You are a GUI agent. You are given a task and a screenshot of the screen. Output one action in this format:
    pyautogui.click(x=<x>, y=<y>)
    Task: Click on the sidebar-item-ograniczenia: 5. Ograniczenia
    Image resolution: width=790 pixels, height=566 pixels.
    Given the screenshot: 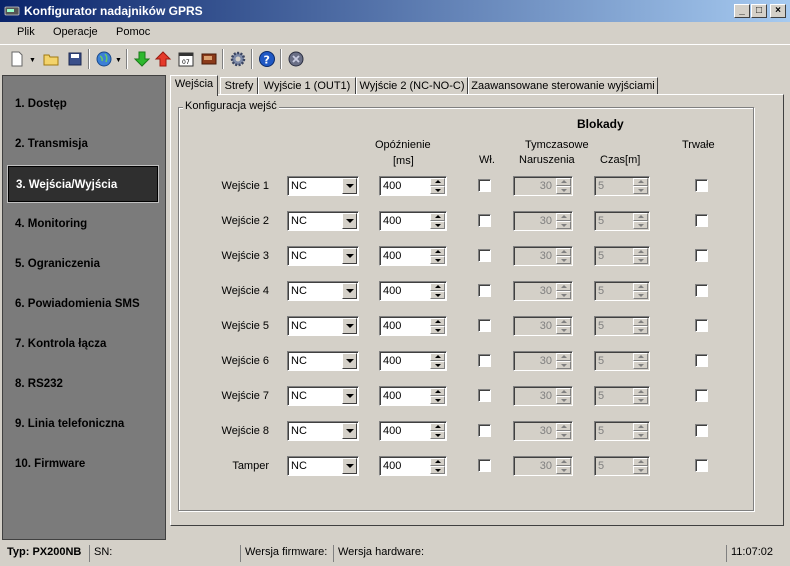 What is the action you would take?
    pyautogui.click(x=83, y=264)
    